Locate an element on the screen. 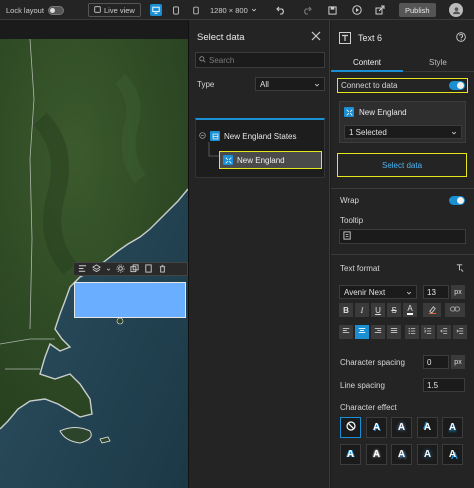 The height and width of the screenshot is (488, 474). indent-decrease-button is located at coordinates (444, 332).